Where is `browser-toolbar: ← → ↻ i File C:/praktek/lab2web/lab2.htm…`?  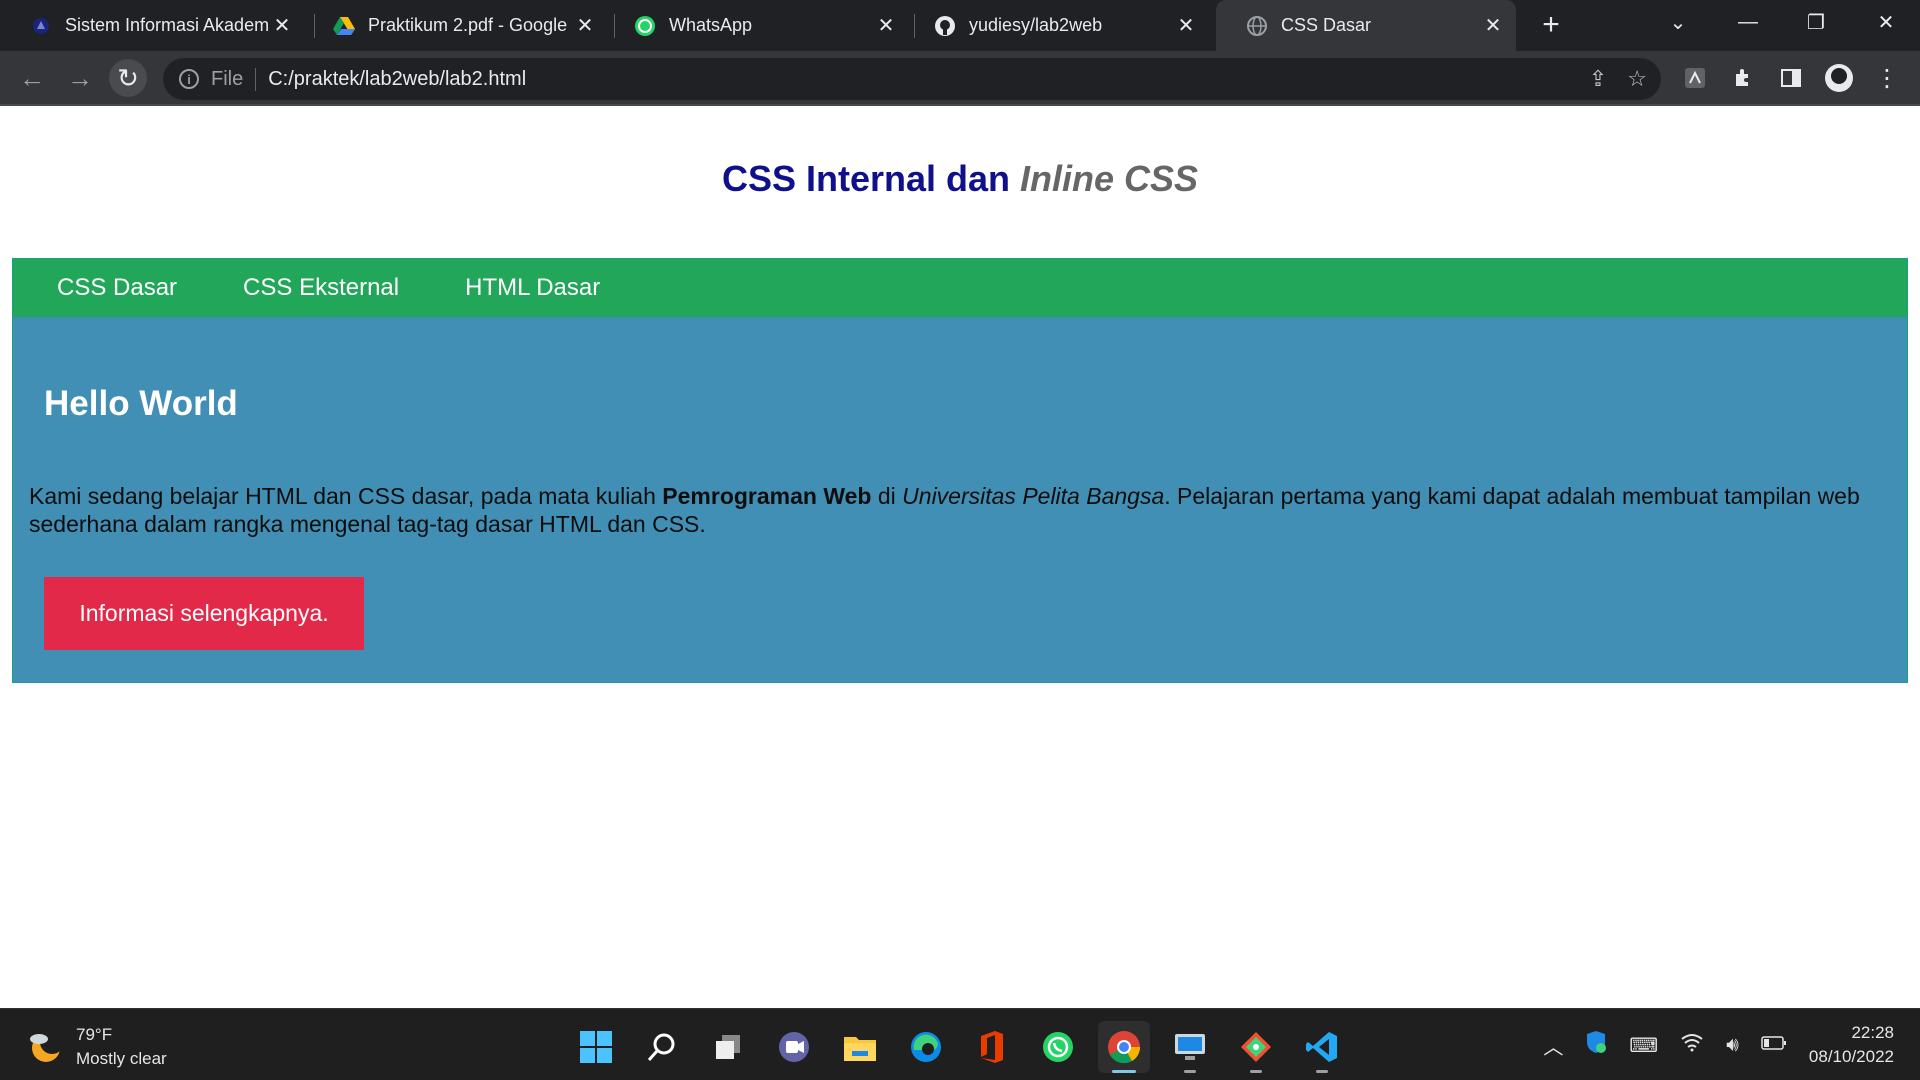
browser-toolbar: ← → ↻ i File C:/praktek/lab2web/lab2.htm… is located at coordinates (960, 78).